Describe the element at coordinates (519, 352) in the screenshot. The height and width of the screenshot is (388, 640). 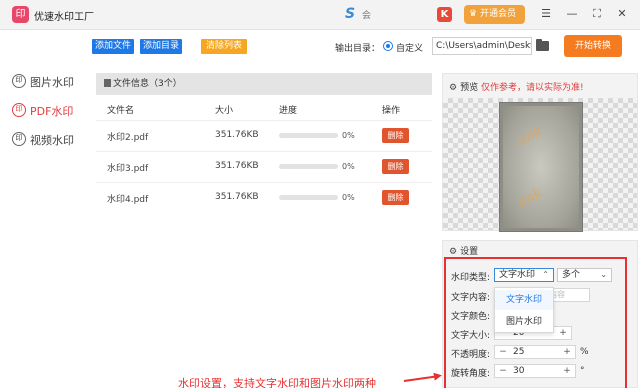
I see `opacity-value: 25` at that location.